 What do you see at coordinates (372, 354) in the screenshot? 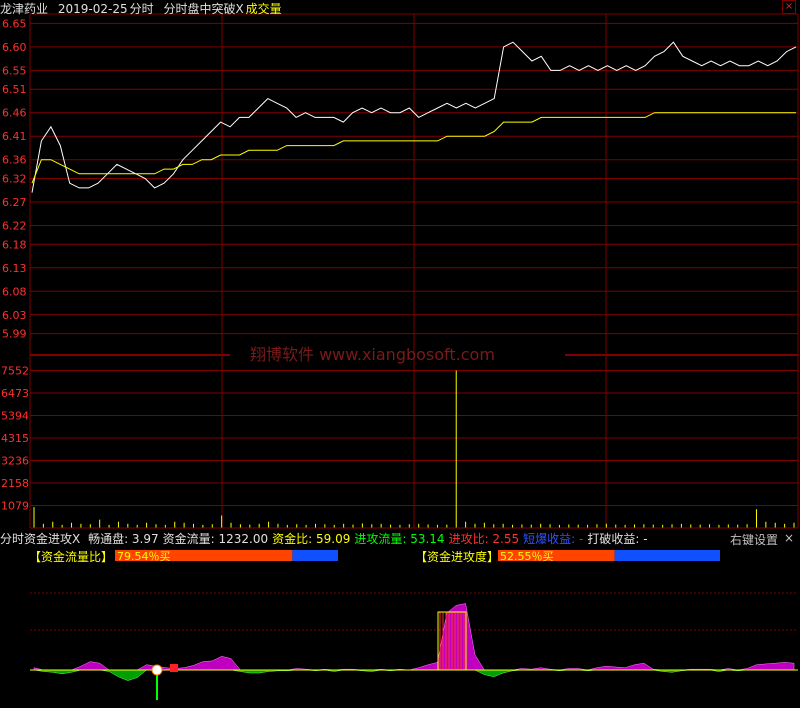
I see `watermark-text: 翔博软件 www.xiangbosoft.com` at bounding box center [372, 354].